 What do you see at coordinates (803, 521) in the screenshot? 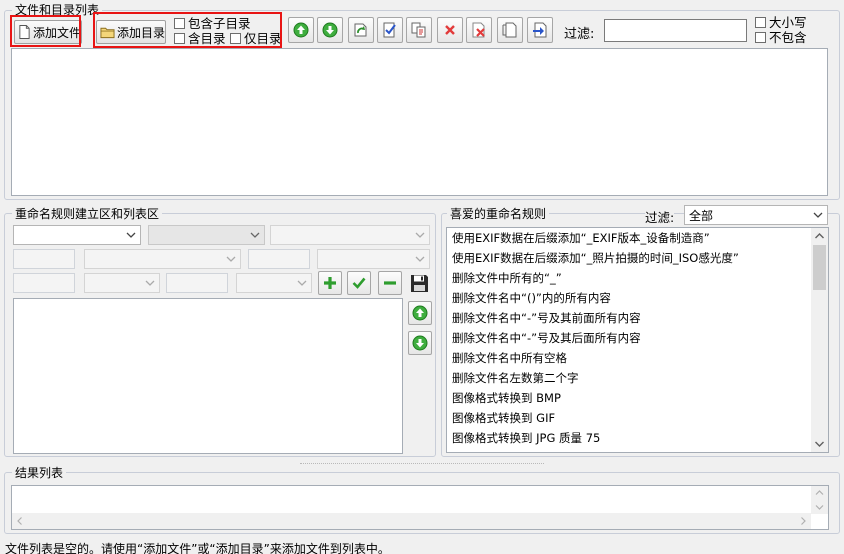
I see `scroll-right-arrow-icon` at bounding box center [803, 521].